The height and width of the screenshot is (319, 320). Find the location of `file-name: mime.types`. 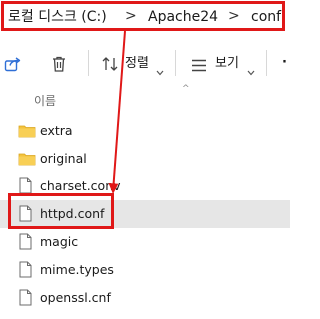

file-name: mime.types is located at coordinates (77, 269).